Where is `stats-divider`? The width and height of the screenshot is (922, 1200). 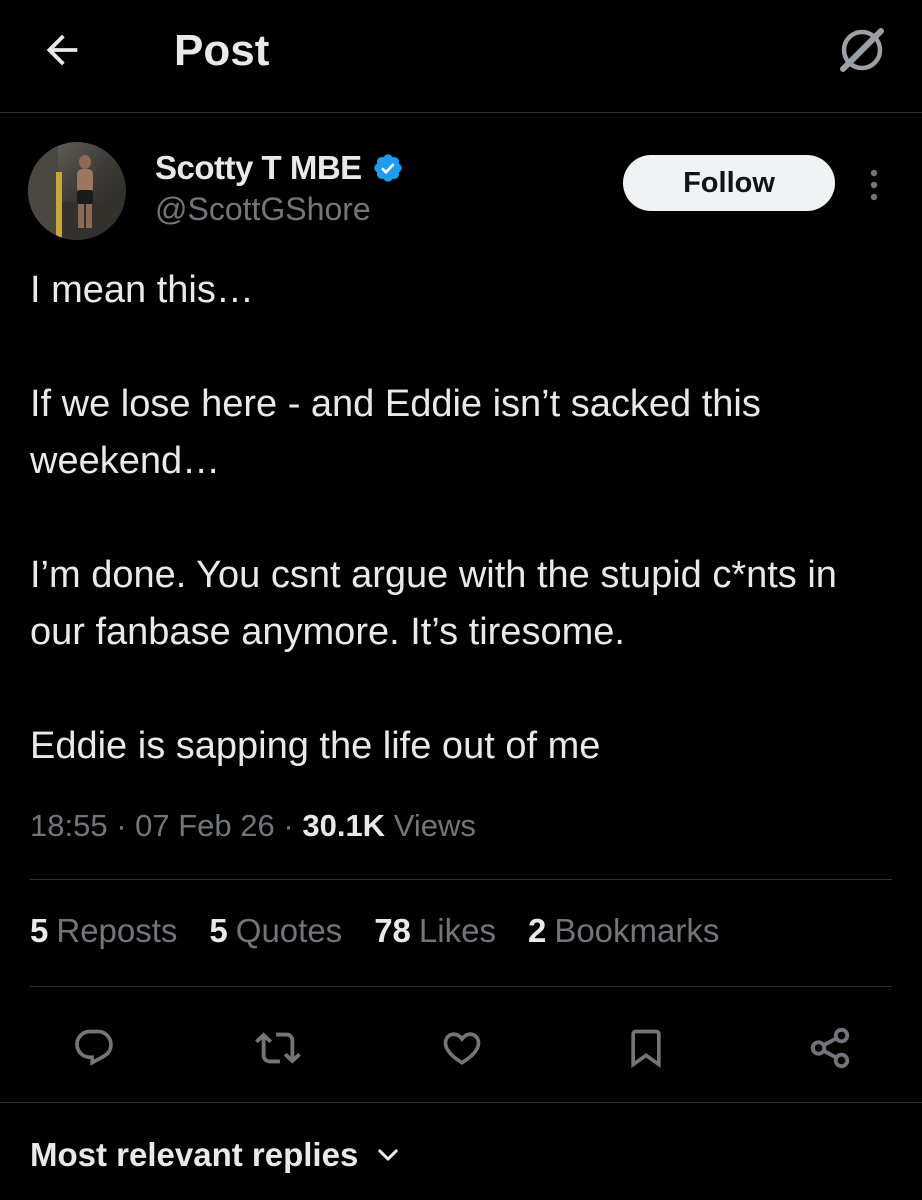
stats-divider is located at coordinates (461, 986).